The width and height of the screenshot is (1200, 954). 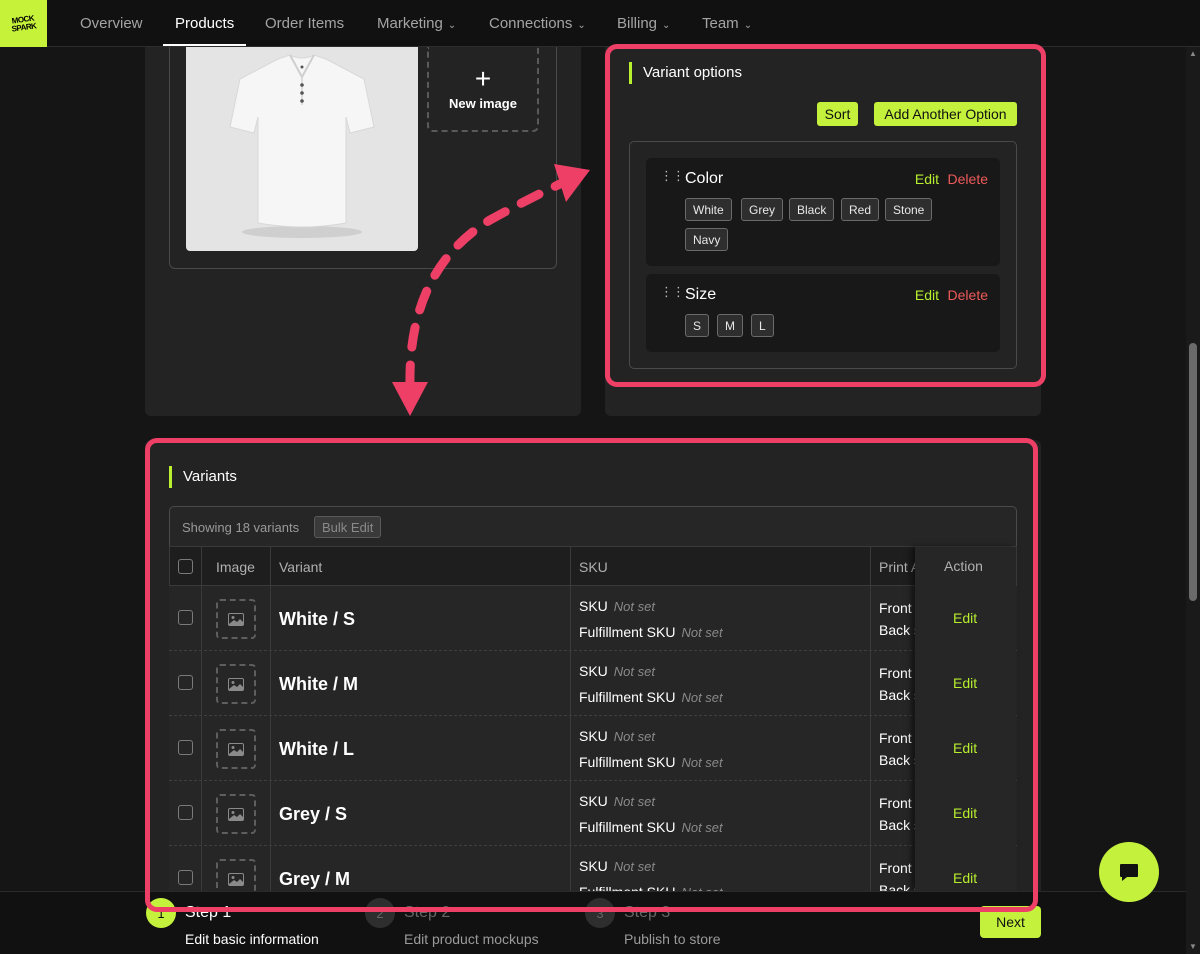 I want to click on nav-item-products: Products, so click(x=204, y=23).